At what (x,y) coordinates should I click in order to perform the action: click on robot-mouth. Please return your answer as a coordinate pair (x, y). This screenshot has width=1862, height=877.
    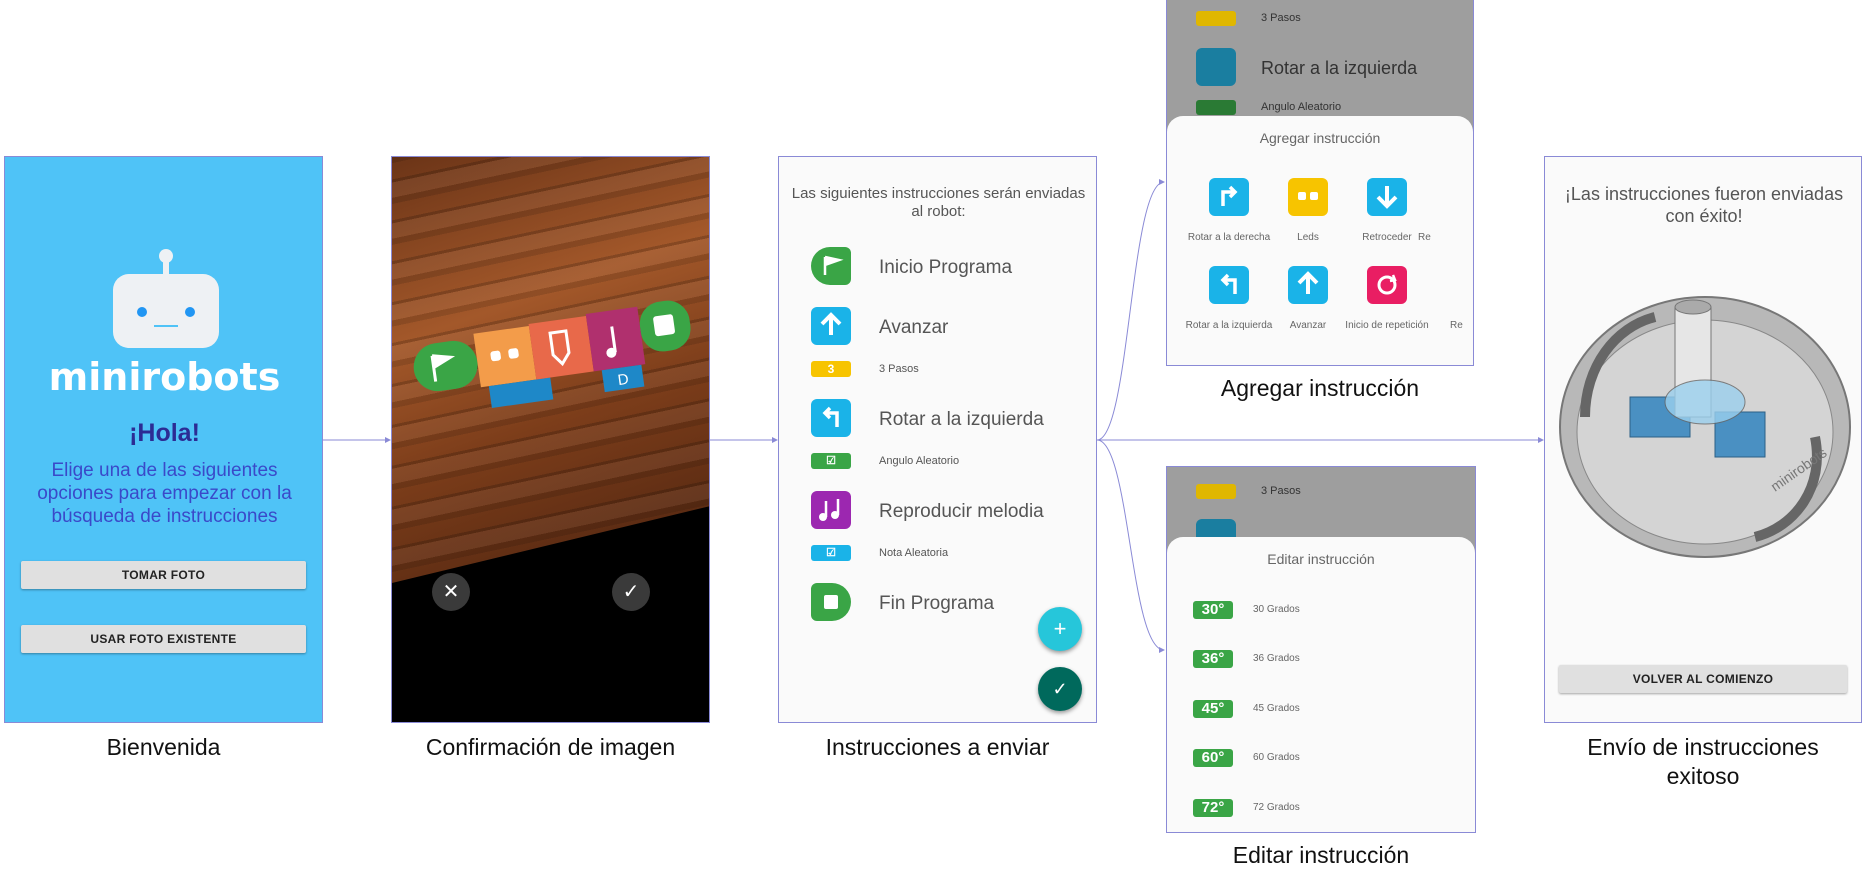
    Looking at the image, I should click on (166, 326).